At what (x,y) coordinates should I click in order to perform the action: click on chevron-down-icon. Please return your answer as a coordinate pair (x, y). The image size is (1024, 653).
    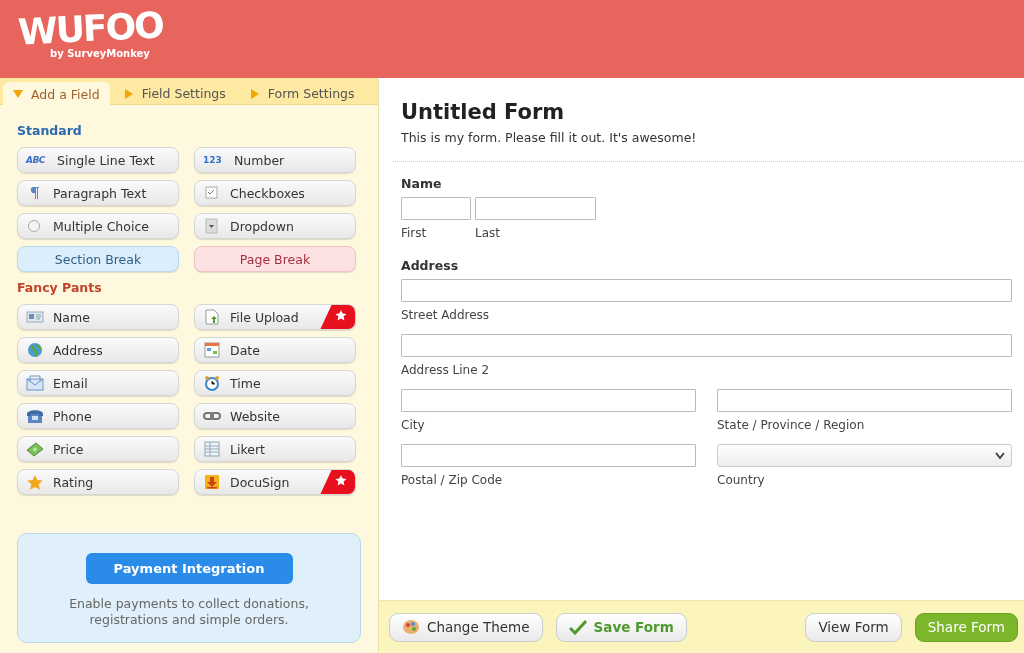
    Looking at the image, I should click on (1000, 455).